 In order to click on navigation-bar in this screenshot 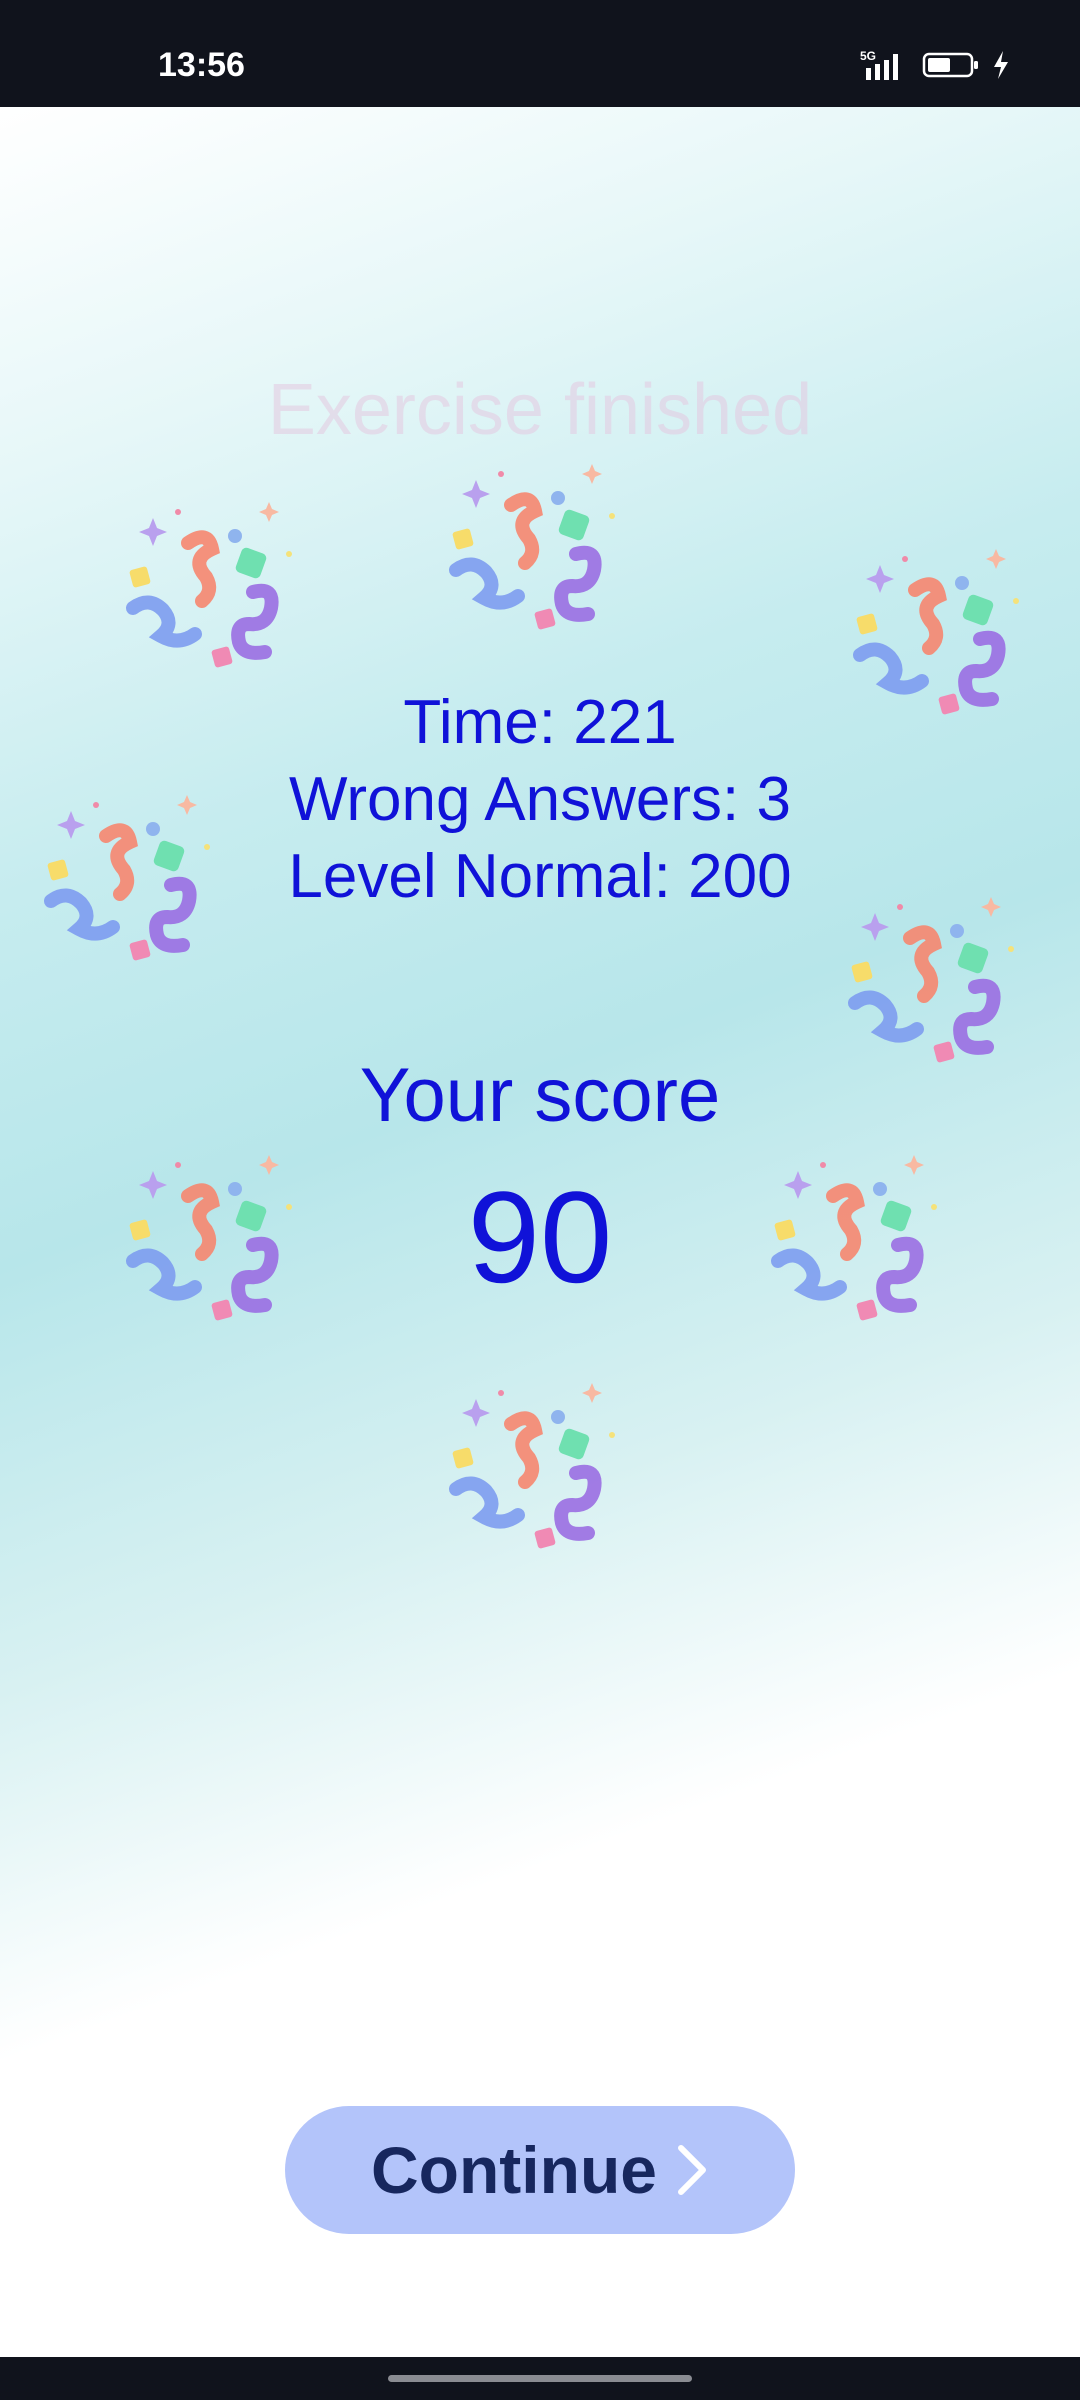, I will do `click(540, 2378)`.